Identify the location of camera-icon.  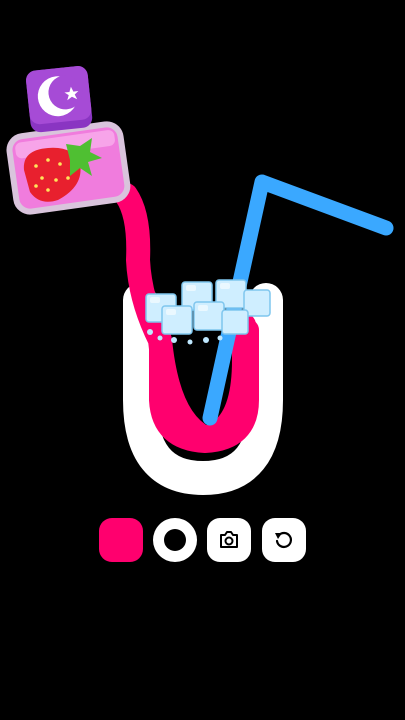
(229, 539).